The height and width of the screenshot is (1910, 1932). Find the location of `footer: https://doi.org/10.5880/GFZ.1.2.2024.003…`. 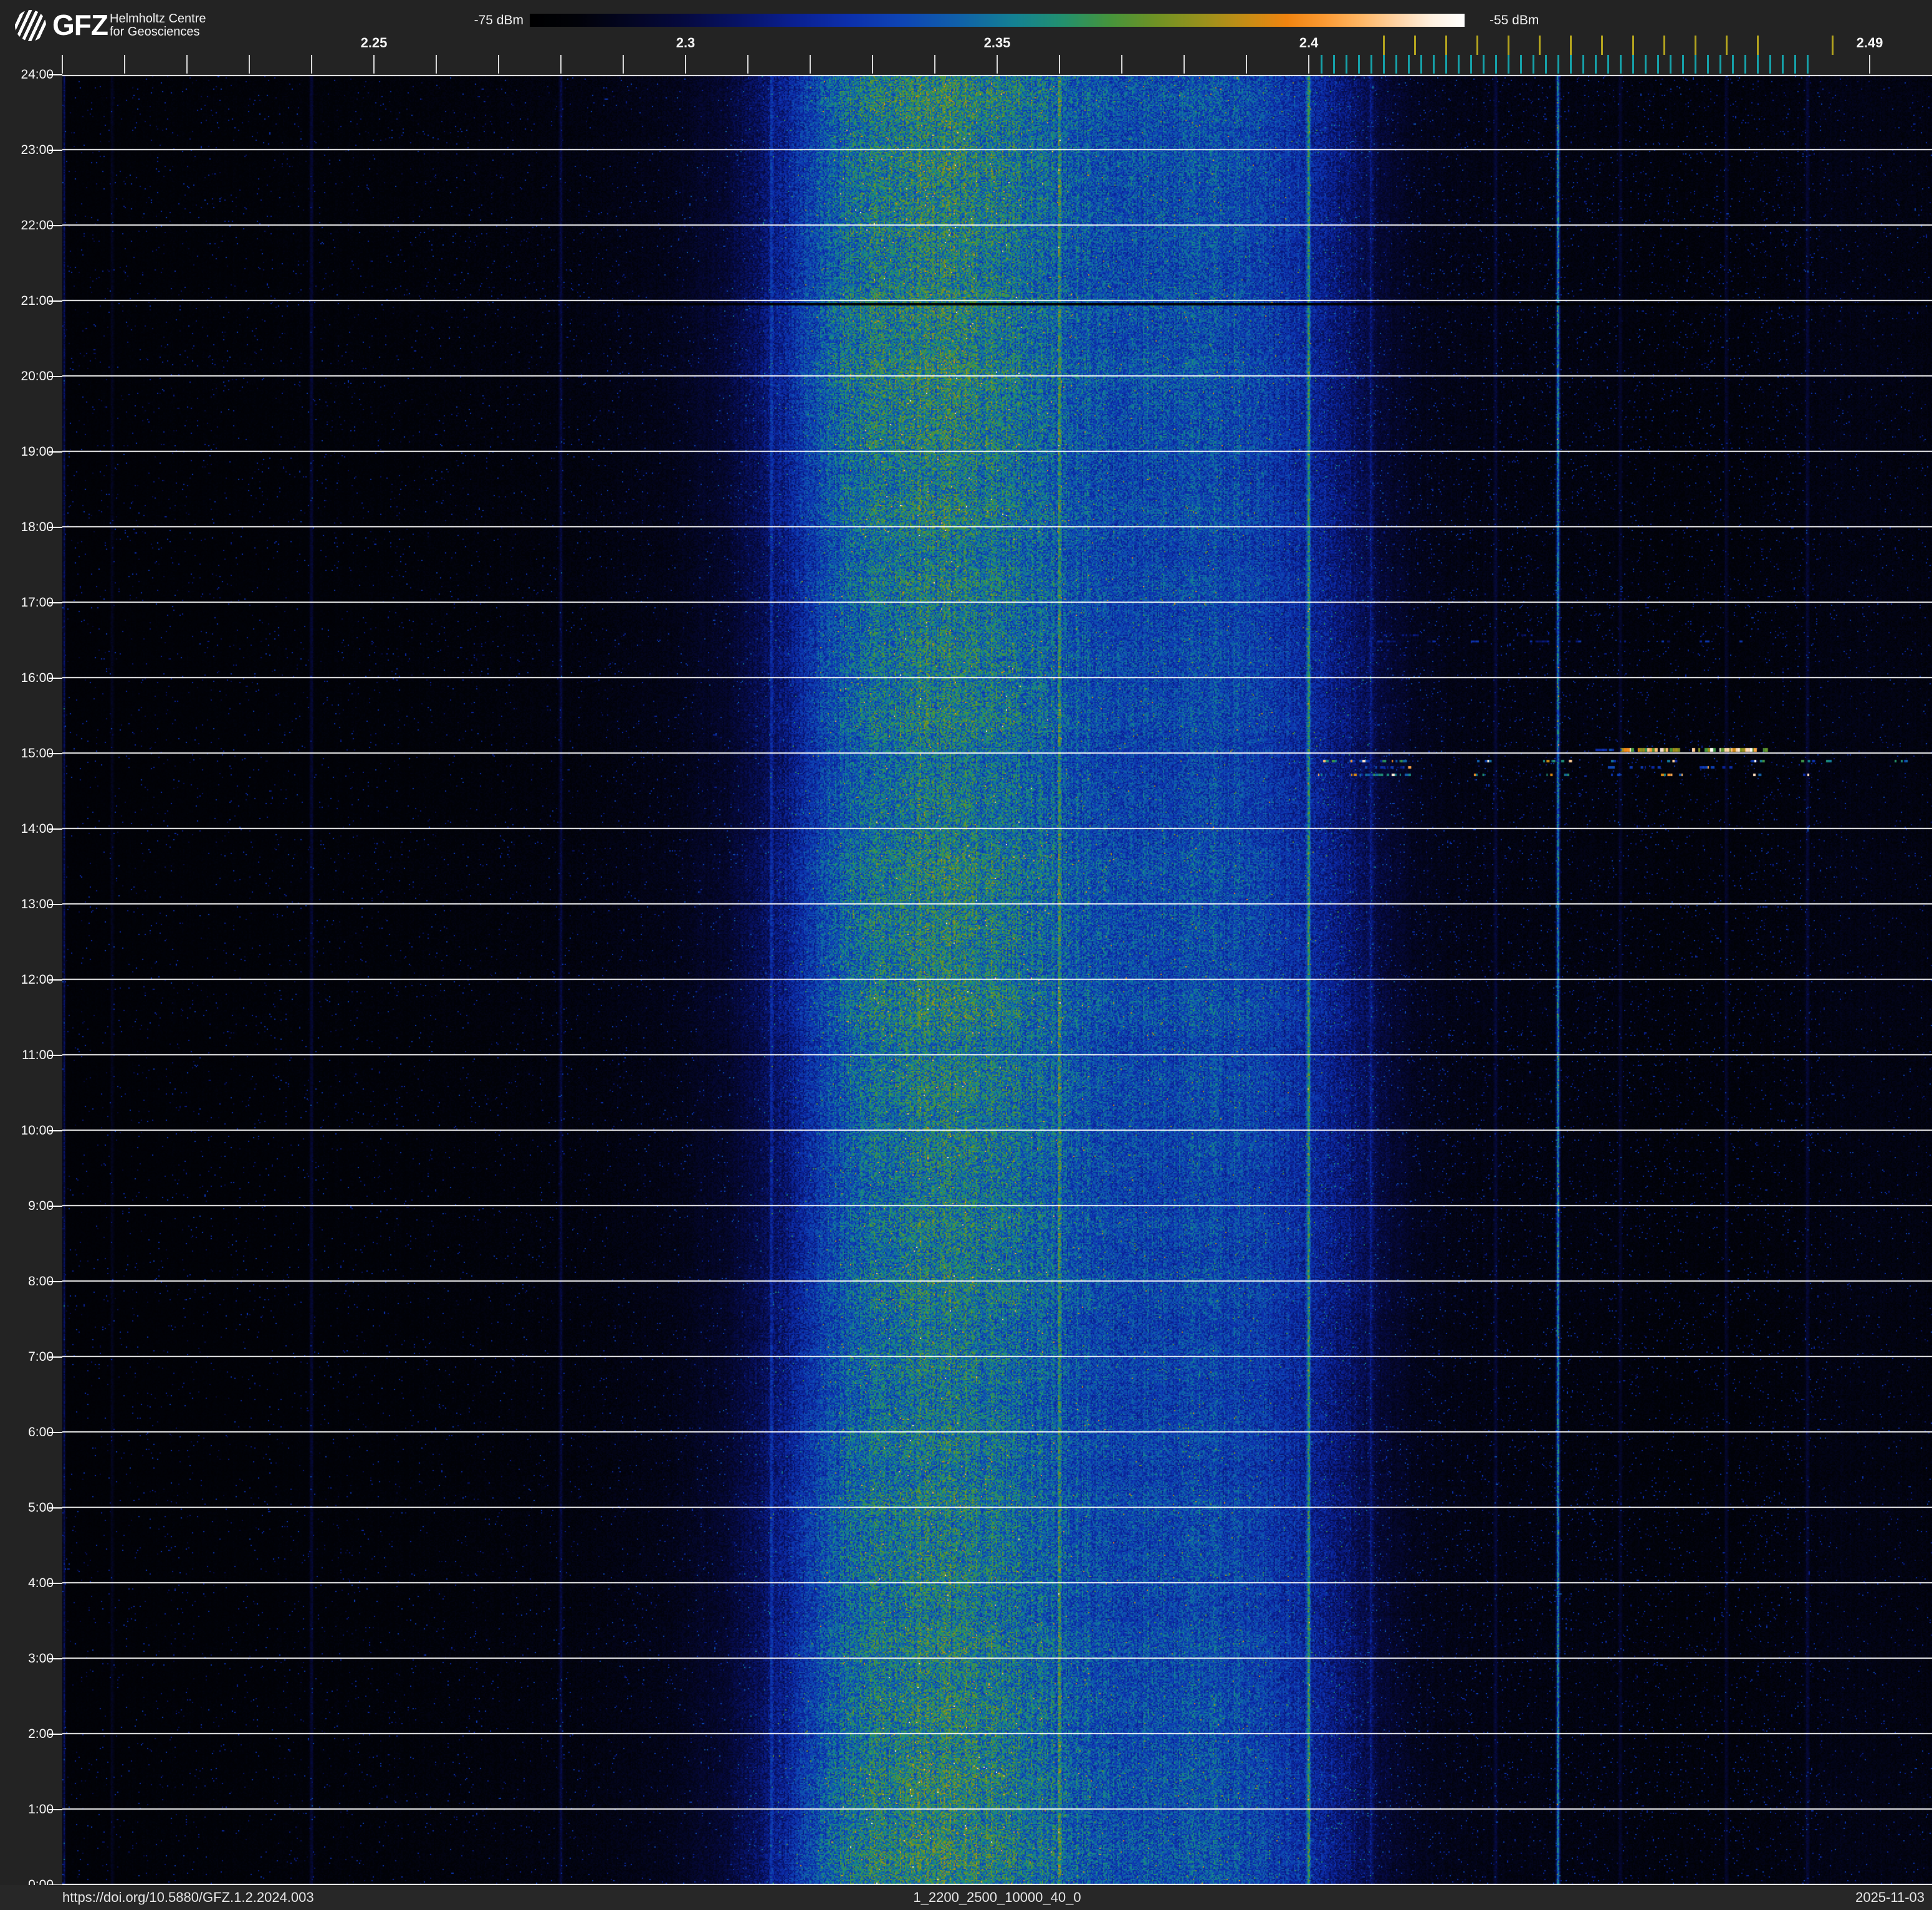

footer: https://doi.org/10.5880/GFZ.1.2.2024.003… is located at coordinates (966, 1897).